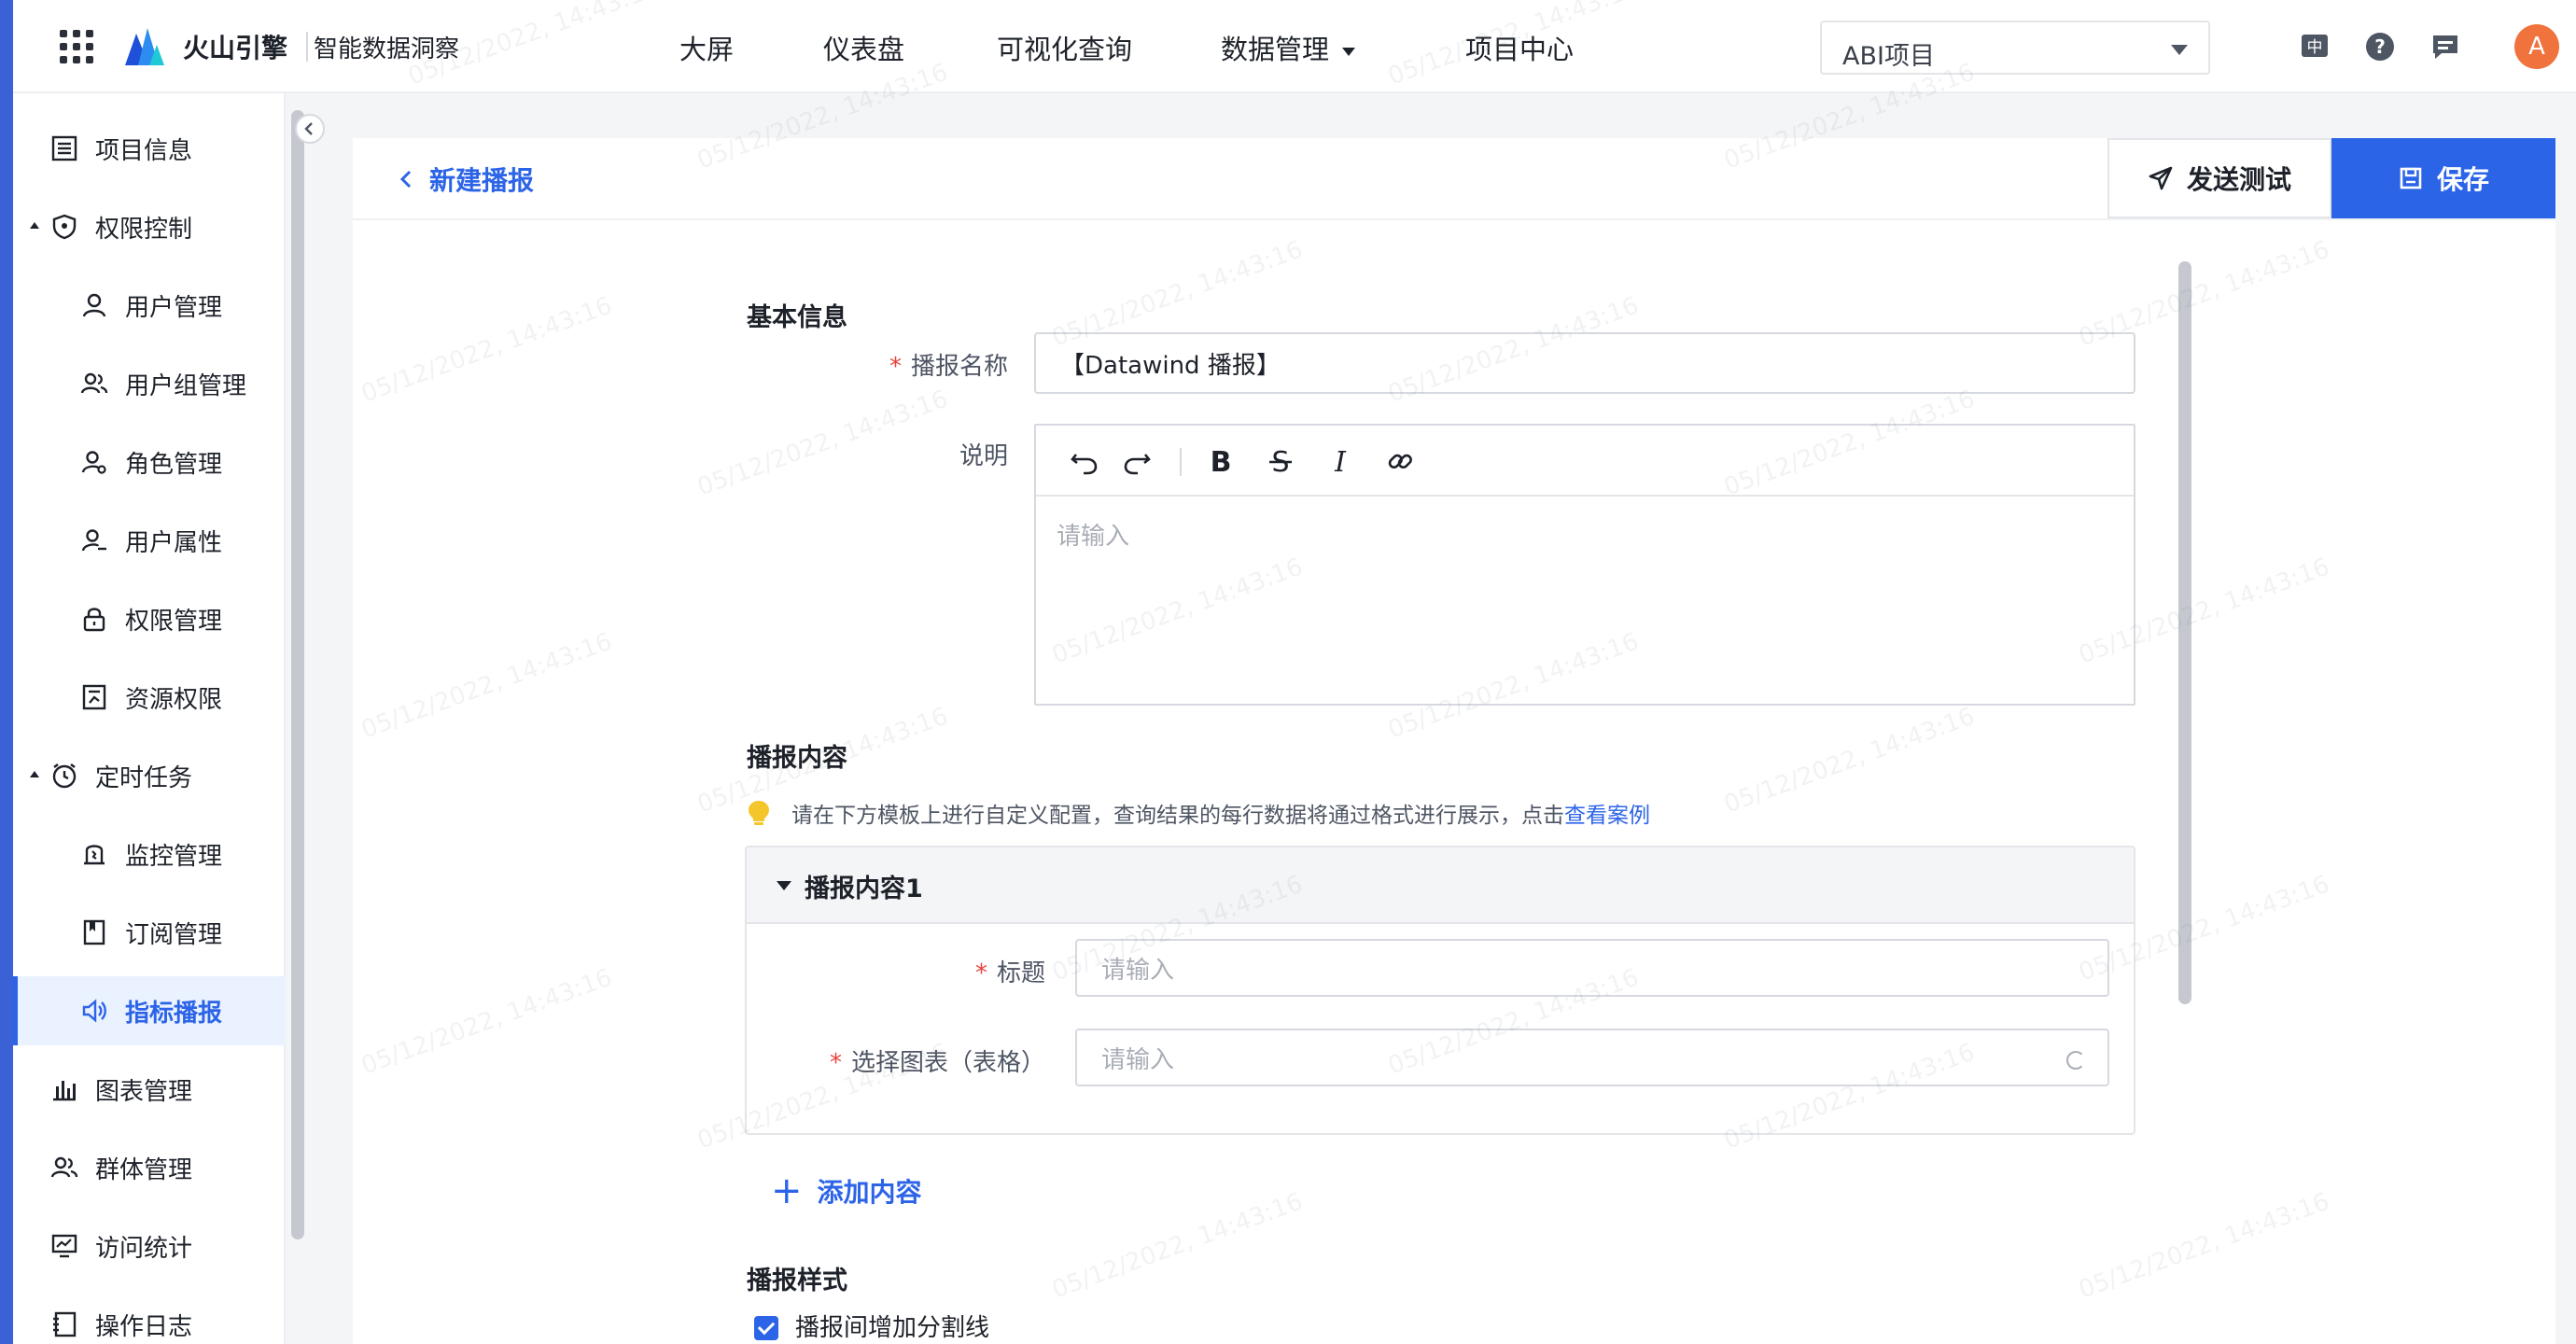  What do you see at coordinates (797, 317) in the screenshot?
I see `section-basic-info: 基本信息` at bounding box center [797, 317].